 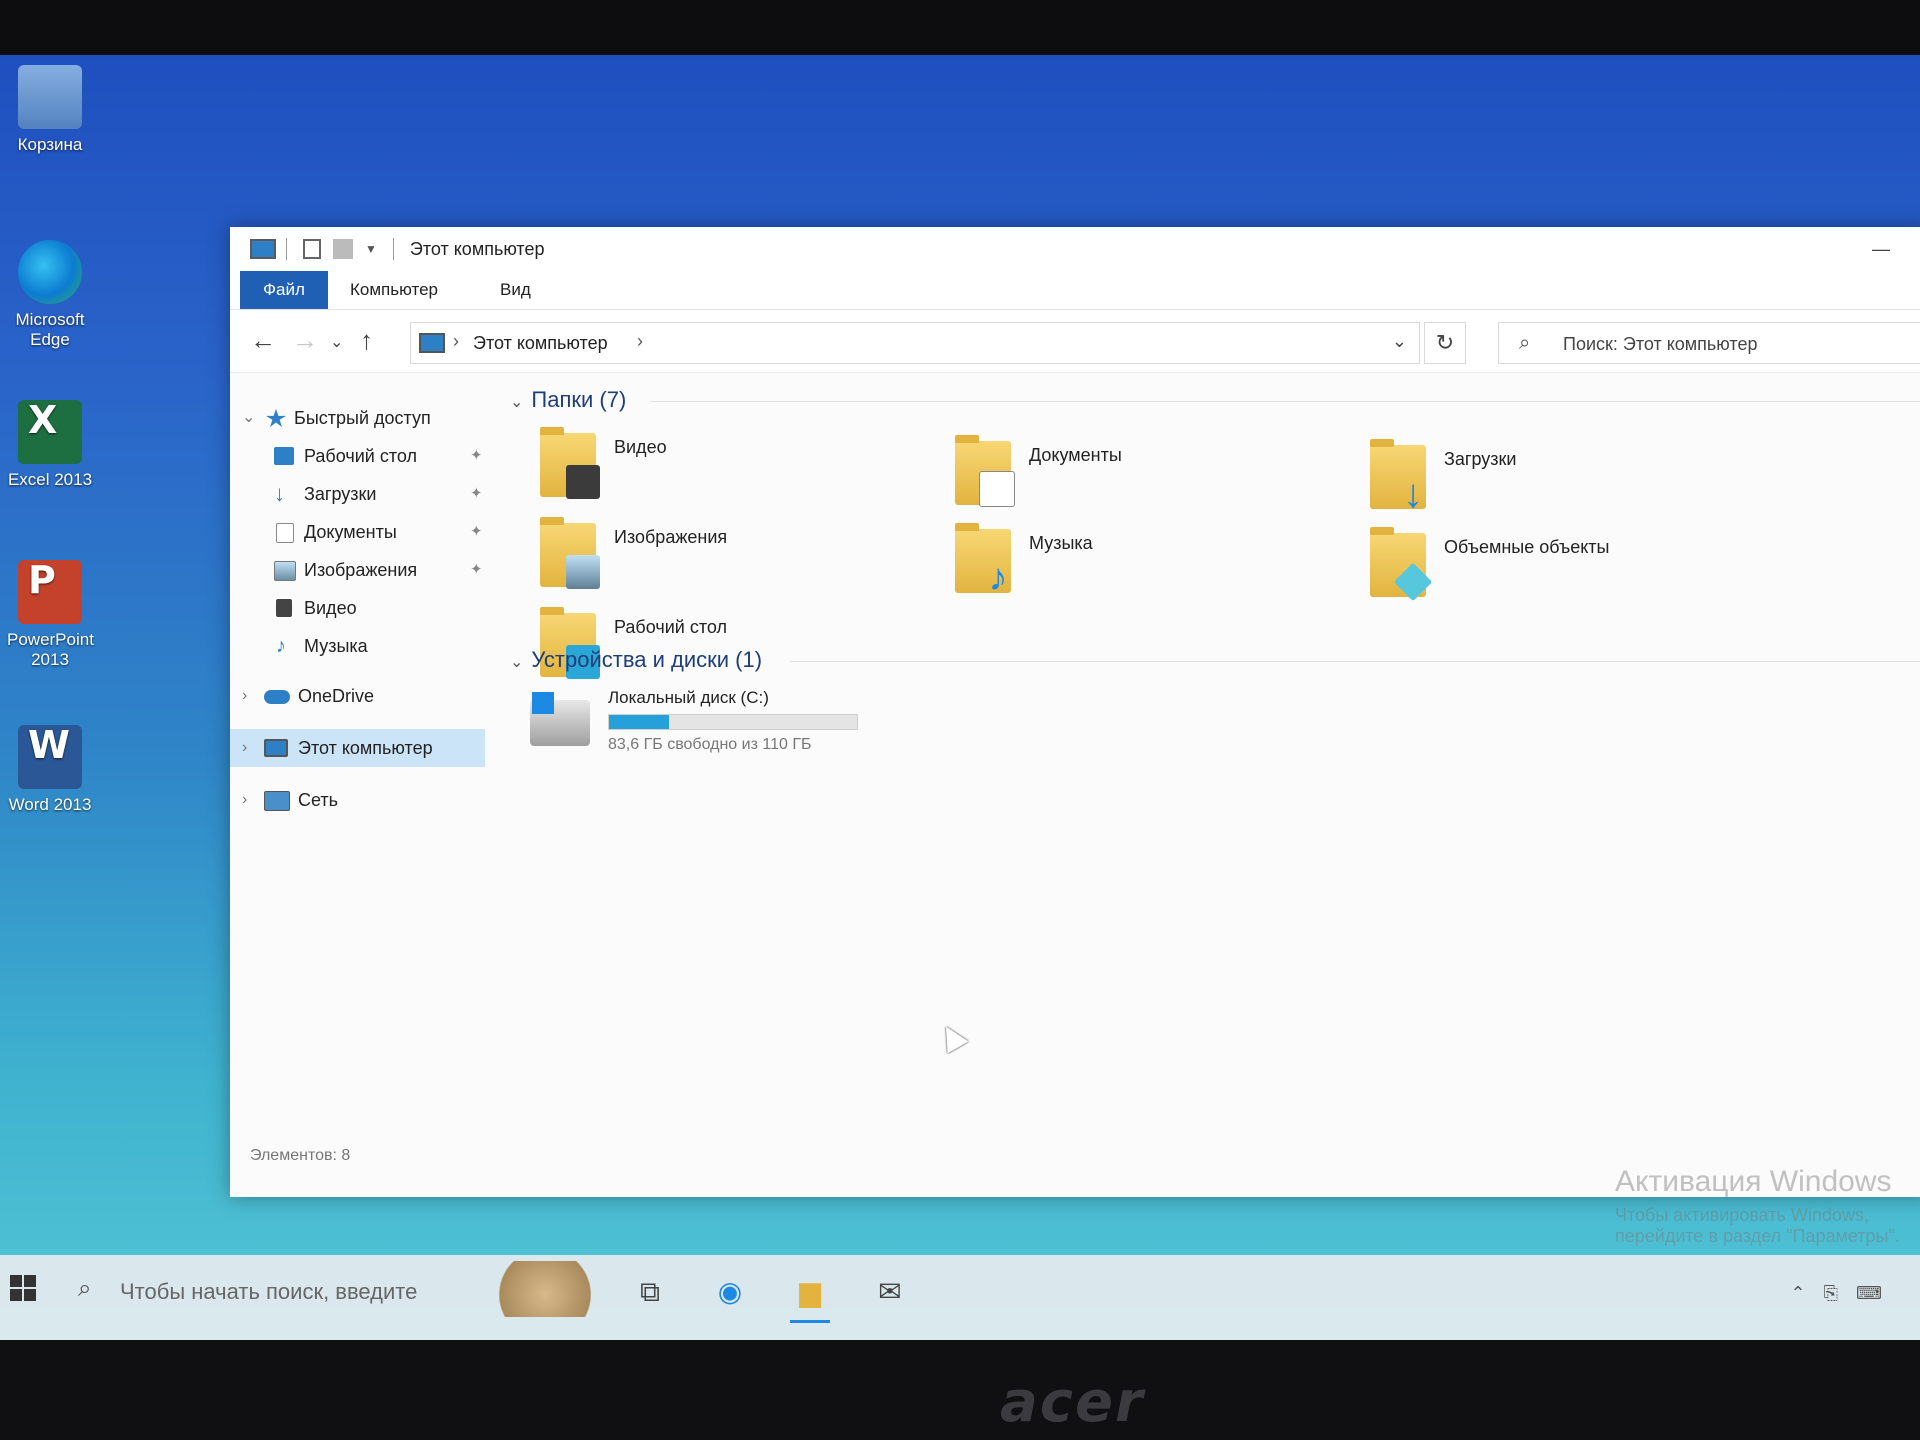 What do you see at coordinates (730, 1292) in the screenshot?
I see `edge-icon: ◉` at bounding box center [730, 1292].